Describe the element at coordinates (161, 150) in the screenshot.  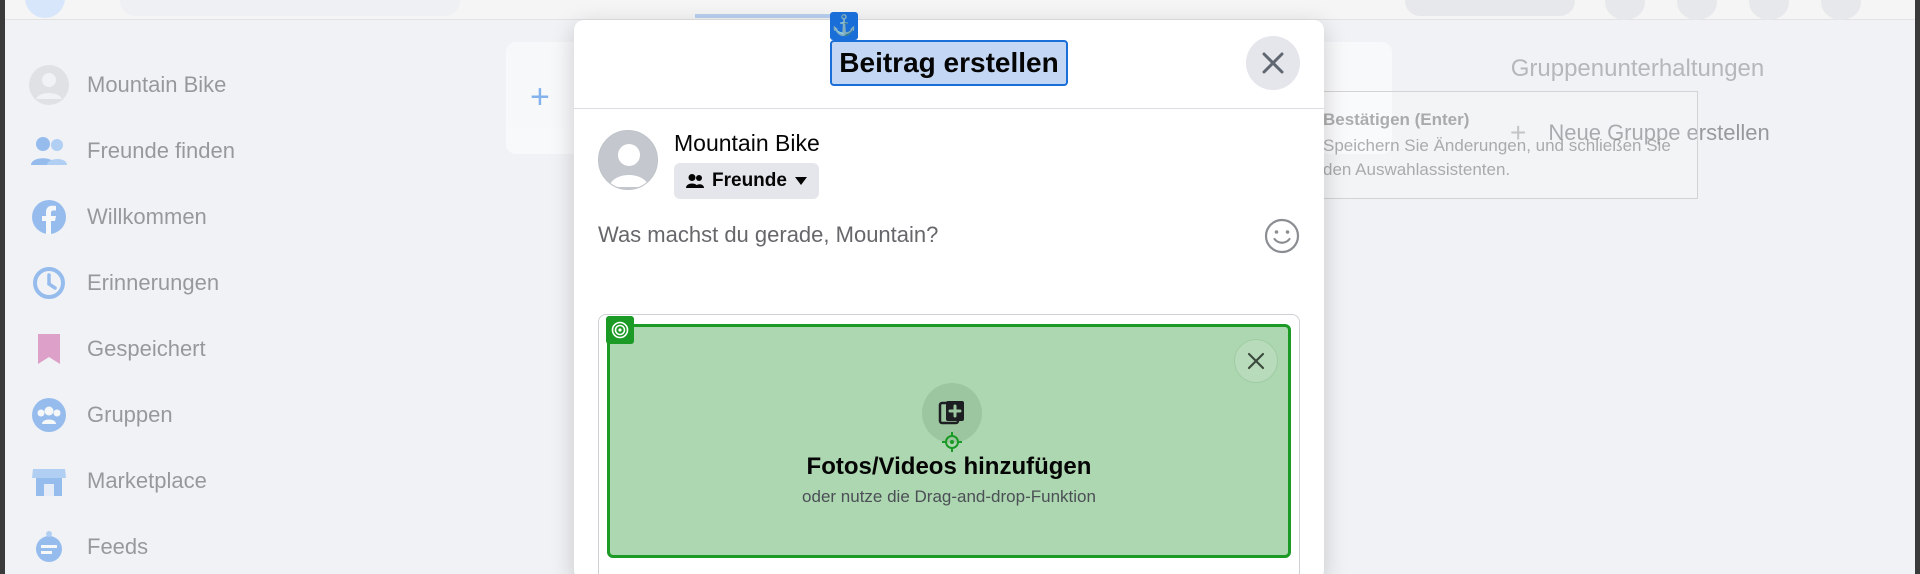
I see `sidebar-item-label: Freunde finden` at that location.